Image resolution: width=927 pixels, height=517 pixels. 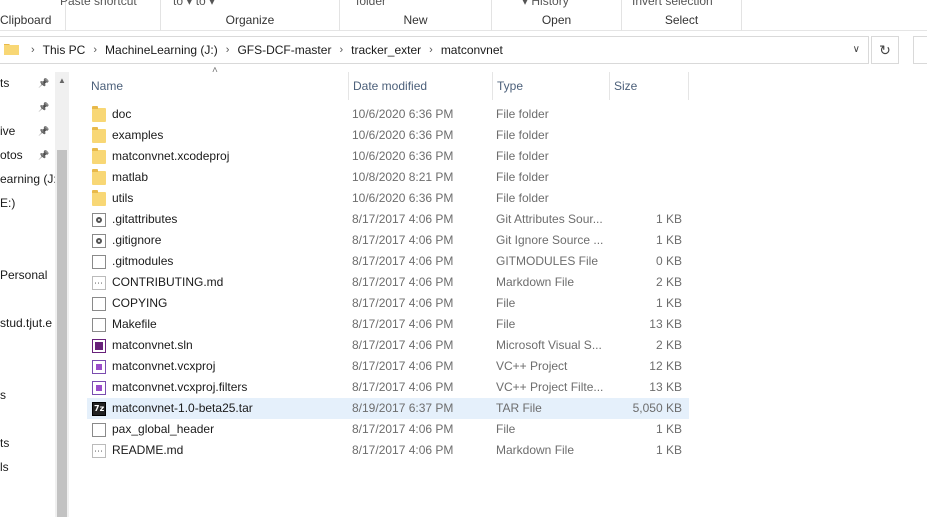 I want to click on file-name: COPYING, so click(x=140, y=303).